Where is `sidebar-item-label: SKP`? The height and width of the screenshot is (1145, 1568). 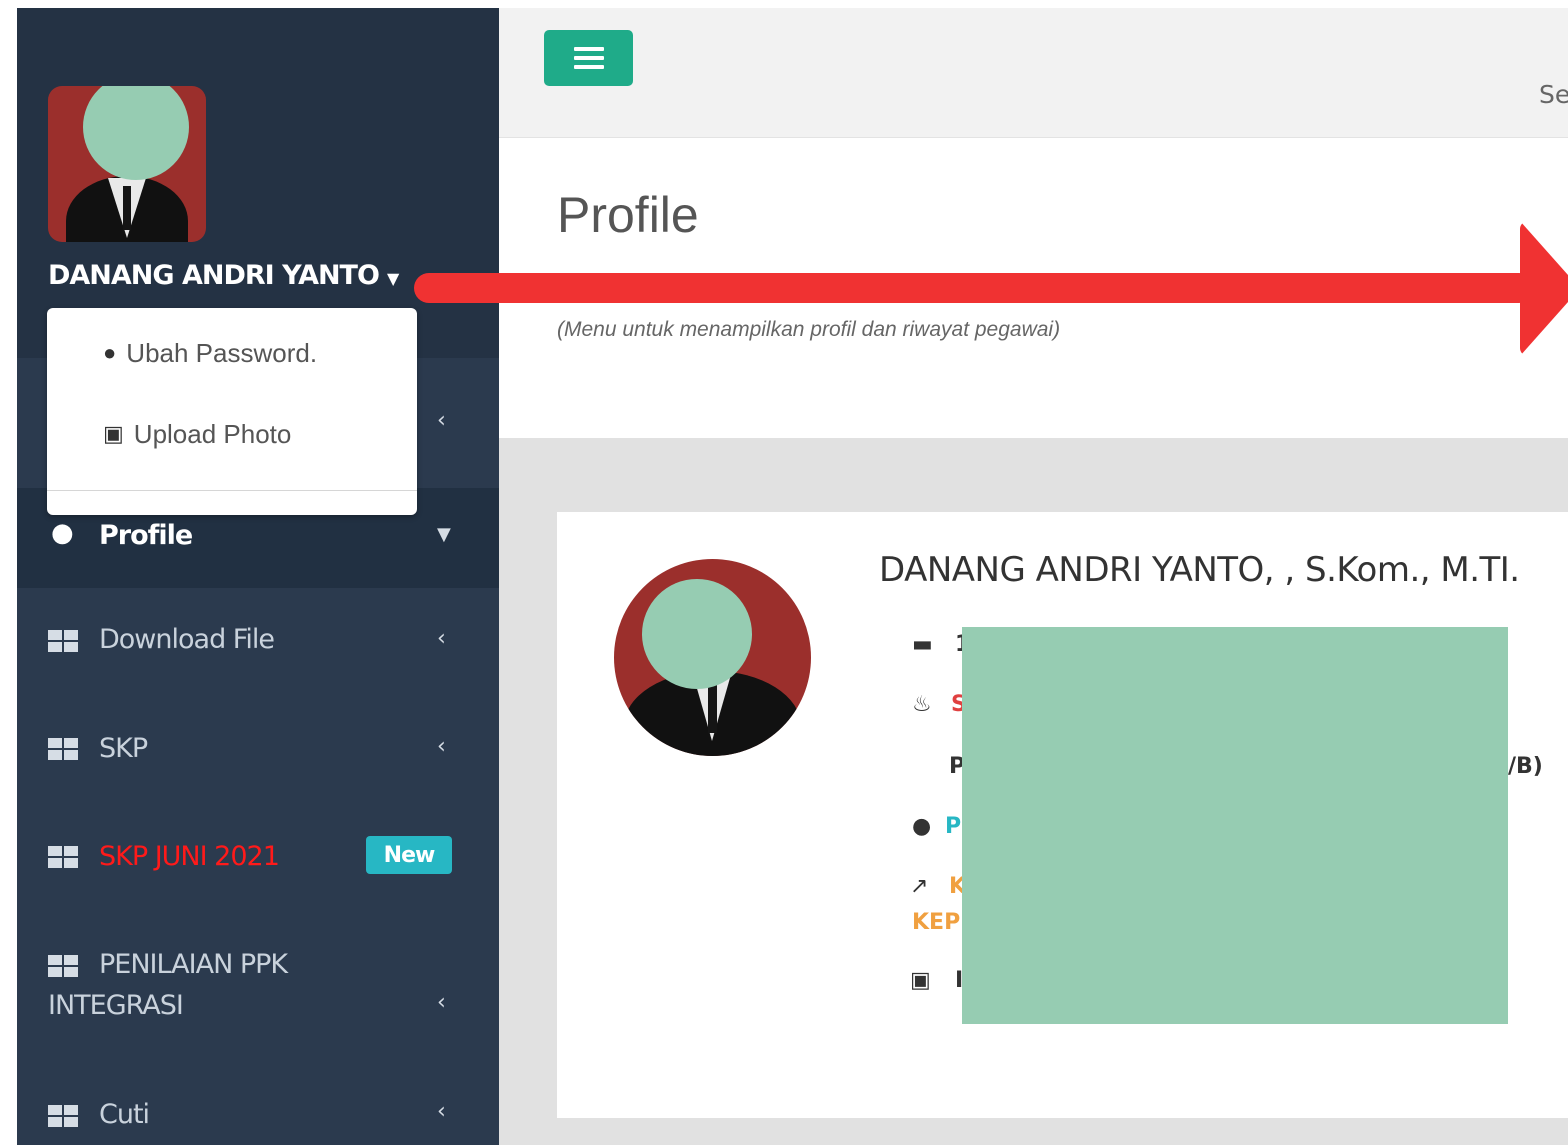 sidebar-item-label: SKP is located at coordinates (123, 748).